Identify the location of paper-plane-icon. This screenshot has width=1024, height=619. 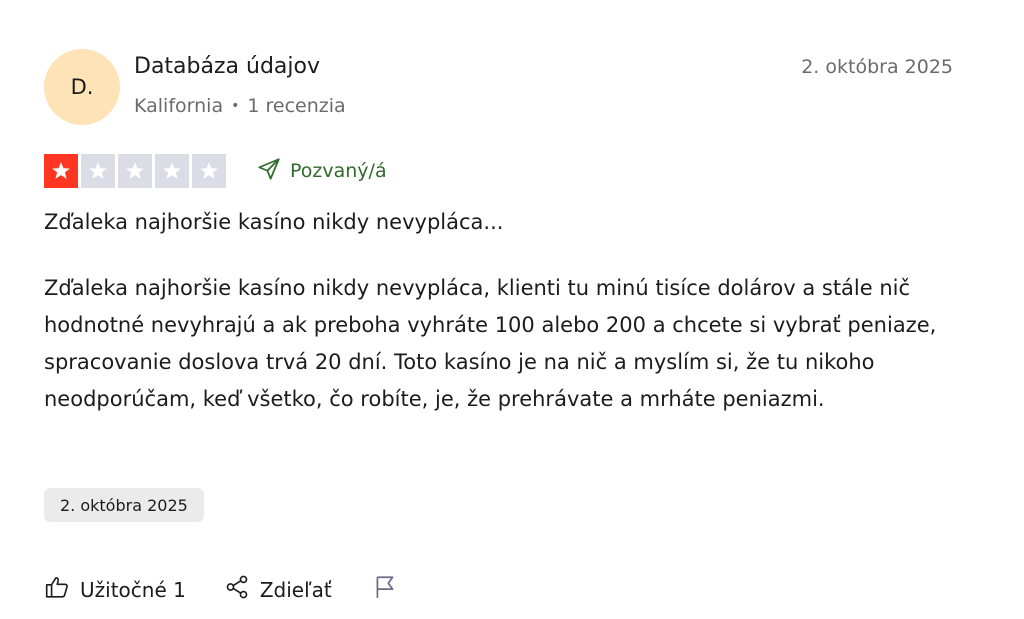
(269, 171).